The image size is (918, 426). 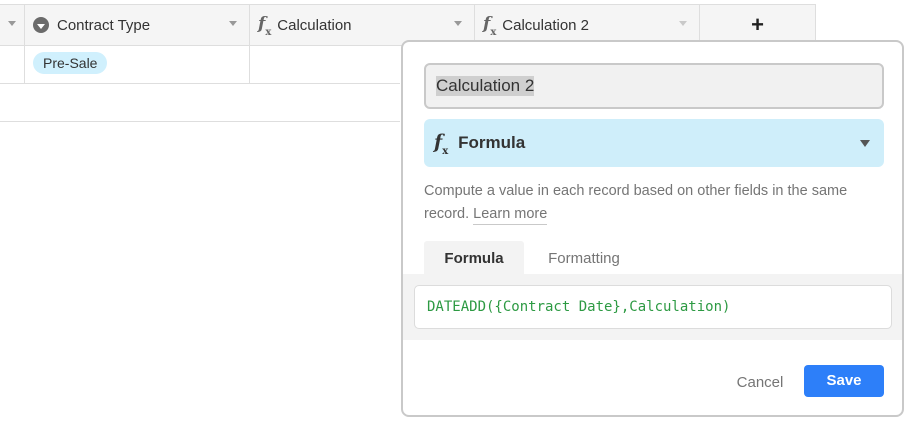 What do you see at coordinates (325, 63) in the screenshot?
I see `table-cell-calculation` at bounding box center [325, 63].